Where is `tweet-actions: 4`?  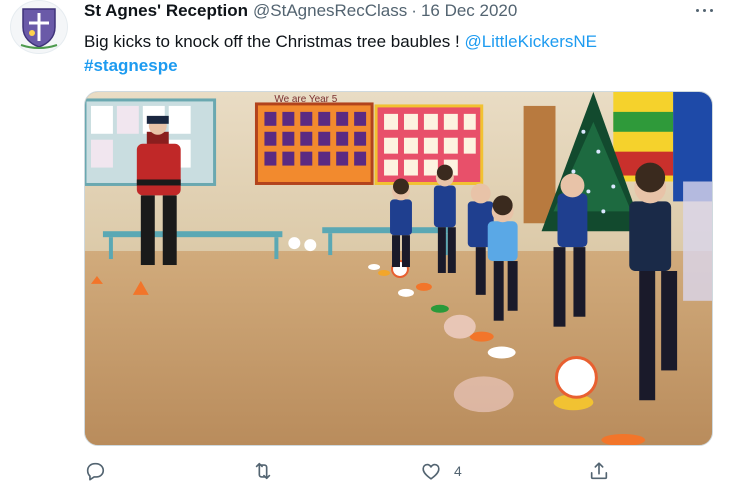 tweet-actions: 4 is located at coordinates (354, 471).